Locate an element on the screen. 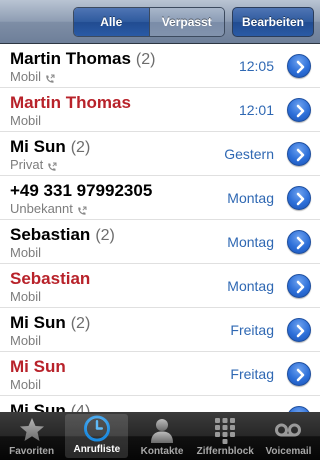  segment-missed: Verpasst is located at coordinates (186, 22).